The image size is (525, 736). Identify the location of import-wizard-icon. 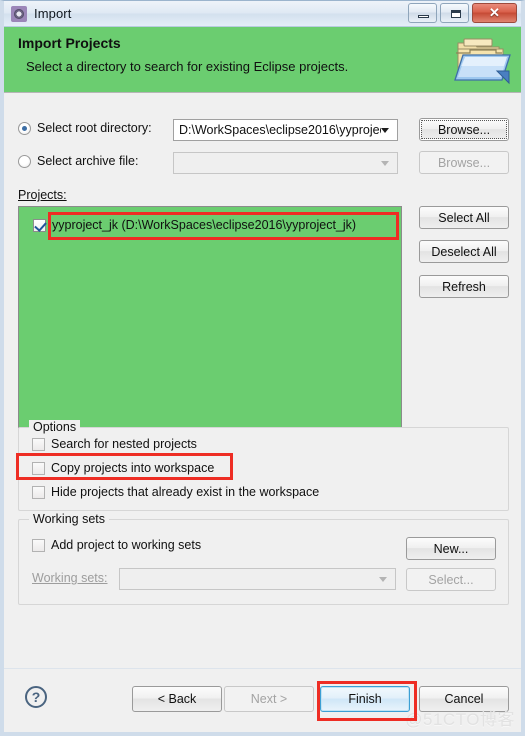
(19, 13).